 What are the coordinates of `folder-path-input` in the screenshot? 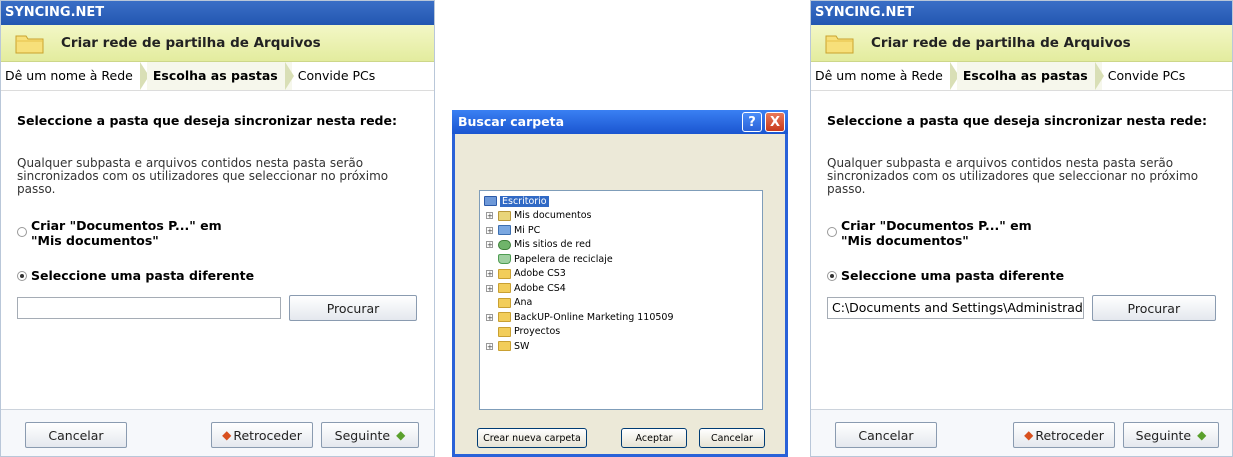 It's located at (149, 308).